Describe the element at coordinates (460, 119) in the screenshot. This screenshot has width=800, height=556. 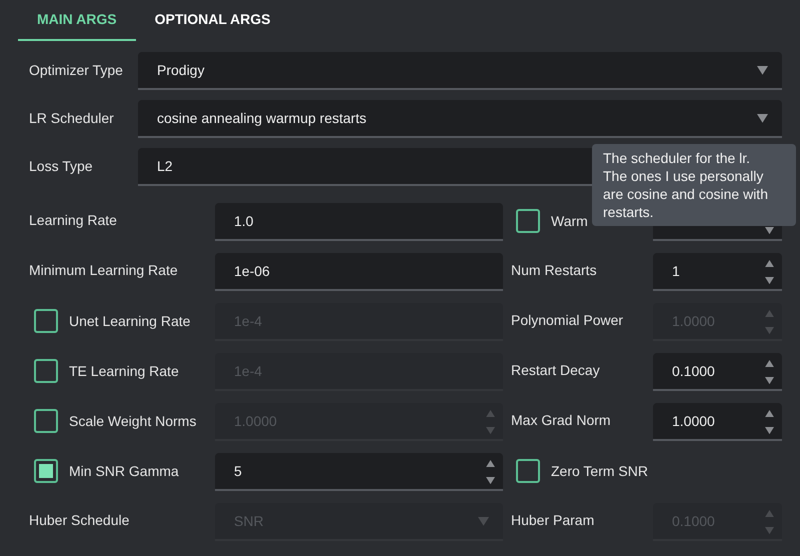
I see `dropdown: cosine annealing warmup restarts` at that location.